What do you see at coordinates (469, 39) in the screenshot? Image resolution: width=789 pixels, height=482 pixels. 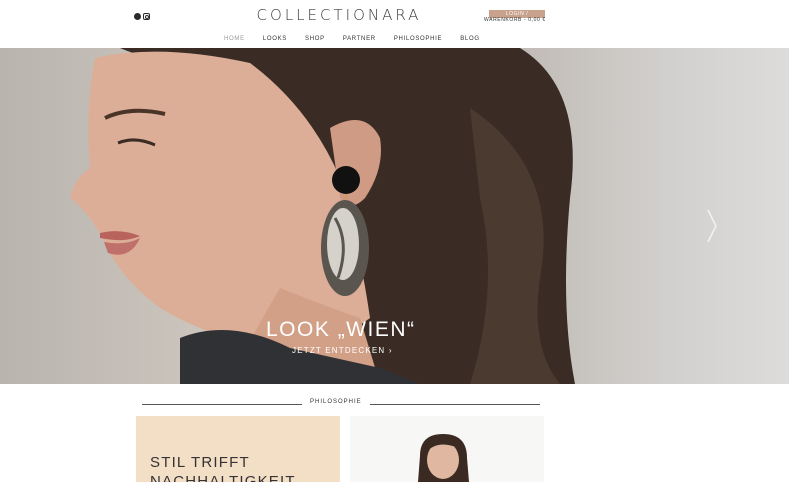 I see `nav-item-blog: BLOG` at bounding box center [469, 39].